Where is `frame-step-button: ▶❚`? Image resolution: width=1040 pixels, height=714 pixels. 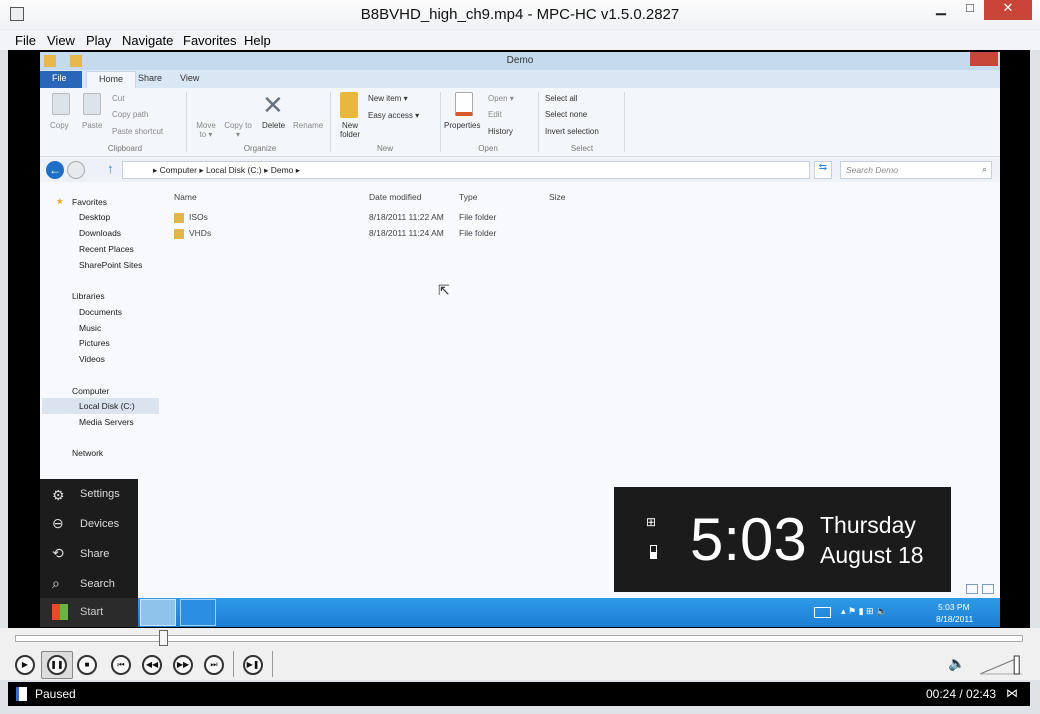 frame-step-button: ▶❚ is located at coordinates (253, 665).